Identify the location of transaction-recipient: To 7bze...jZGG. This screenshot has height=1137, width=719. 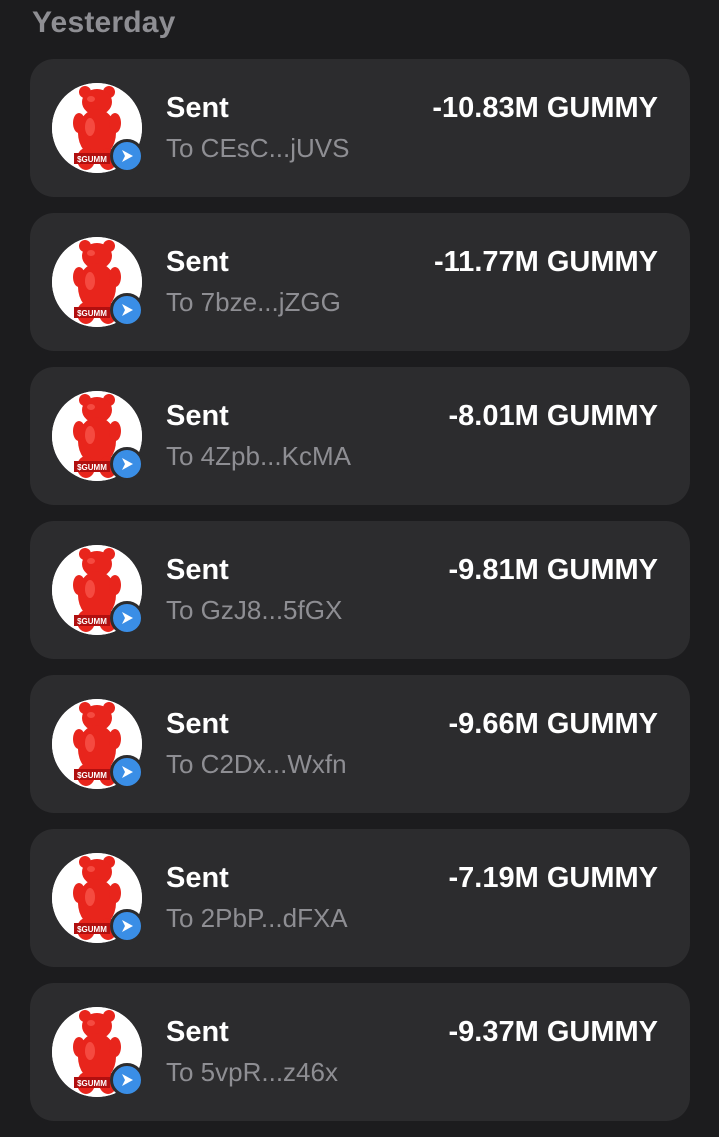
(253, 302).